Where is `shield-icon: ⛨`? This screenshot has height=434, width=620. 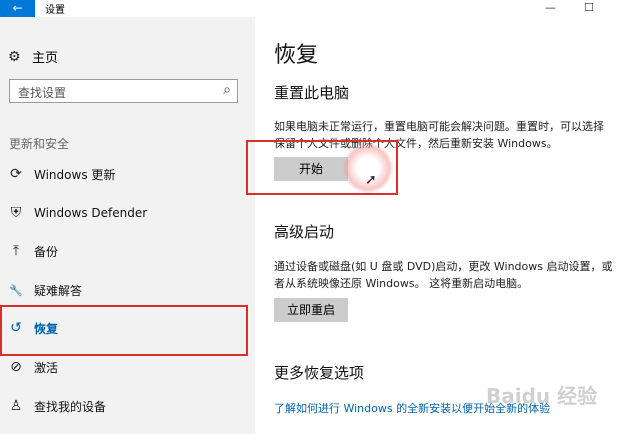
shield-icon: ⛨ is located at coordinates (16, 213).